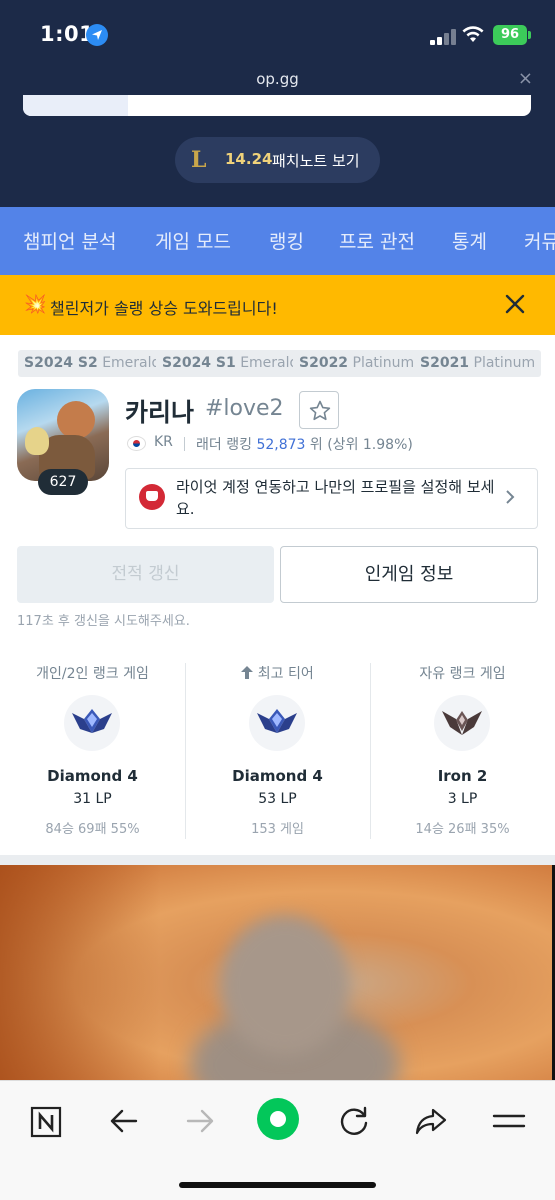 The width and height of the screenshot is (555, 1200). Describe the element at coordinates (277, 799) in the screenshot. I see `rank-lp: 53 LP` at that location.